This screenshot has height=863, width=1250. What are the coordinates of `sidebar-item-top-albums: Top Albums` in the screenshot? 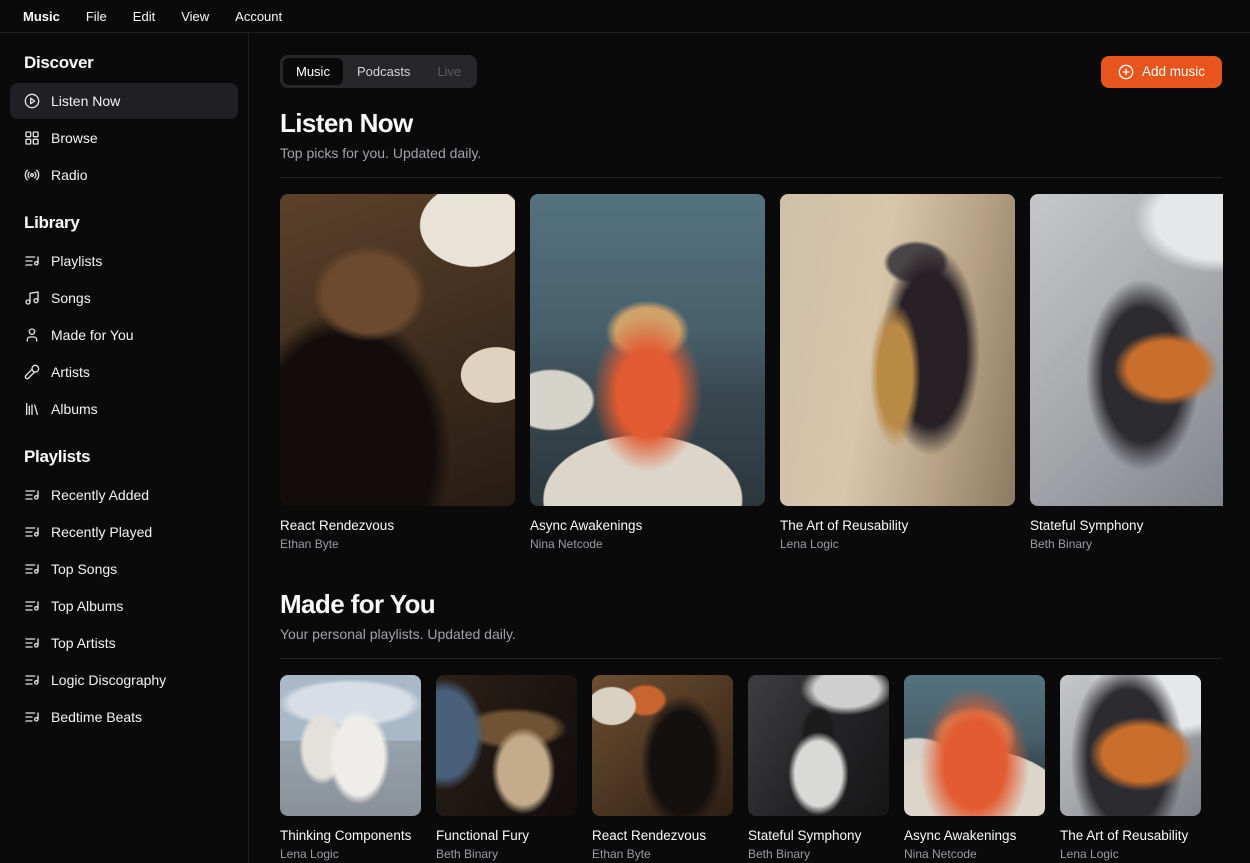 It's located at (124, 606).